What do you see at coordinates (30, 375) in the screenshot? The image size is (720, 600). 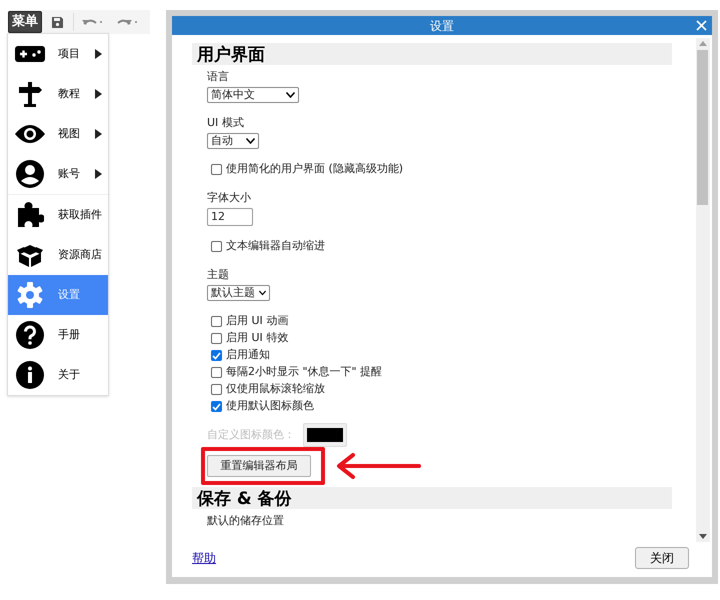 I see `info-icon` at bounding box center [30, 375].